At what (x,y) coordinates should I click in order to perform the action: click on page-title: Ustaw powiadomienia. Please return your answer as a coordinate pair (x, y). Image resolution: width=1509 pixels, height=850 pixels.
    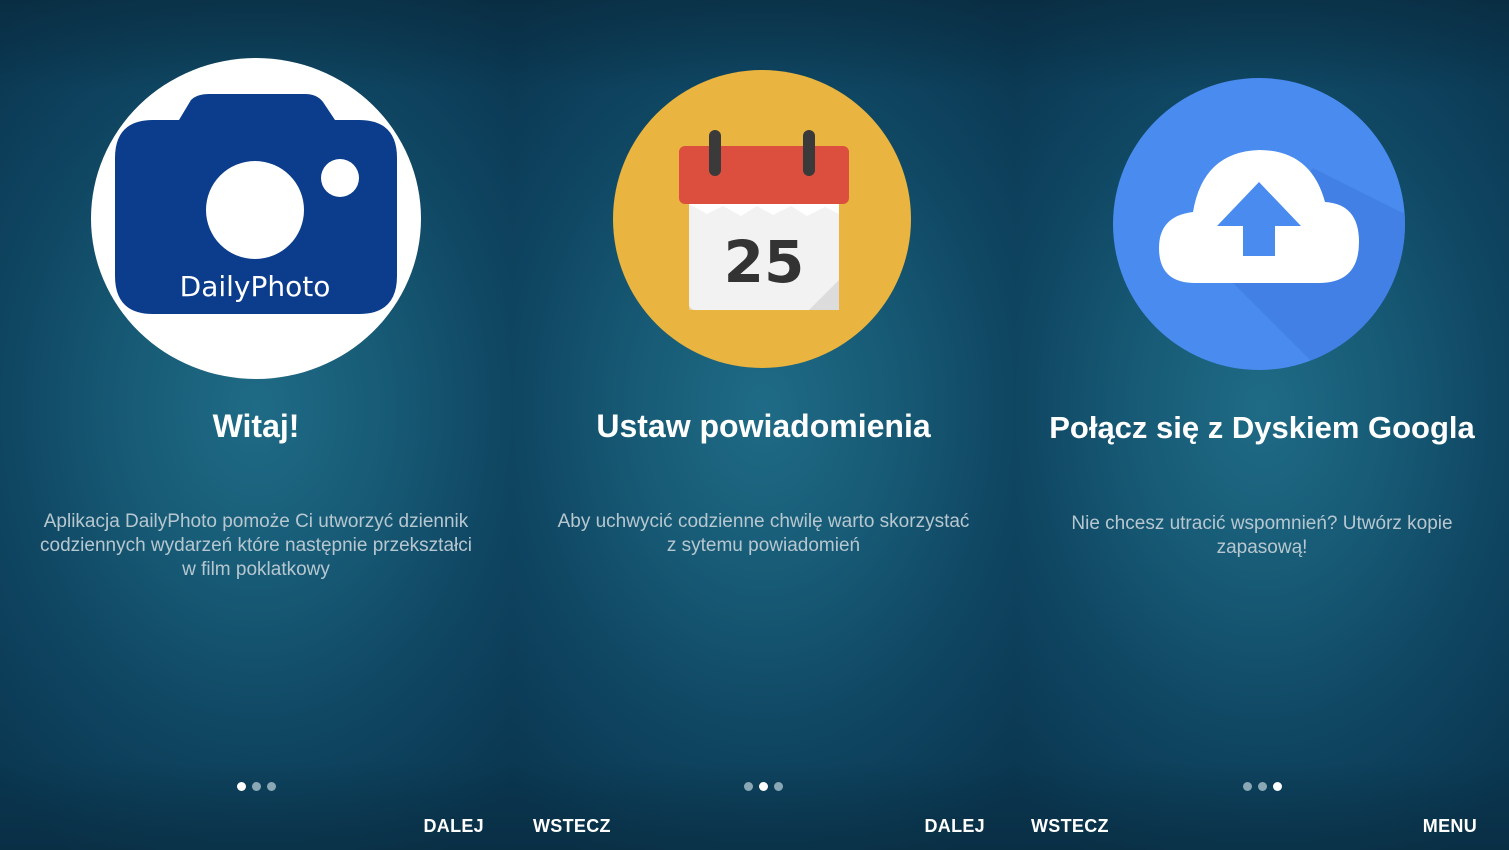
    Looking at the image, I should click on (763, 426).